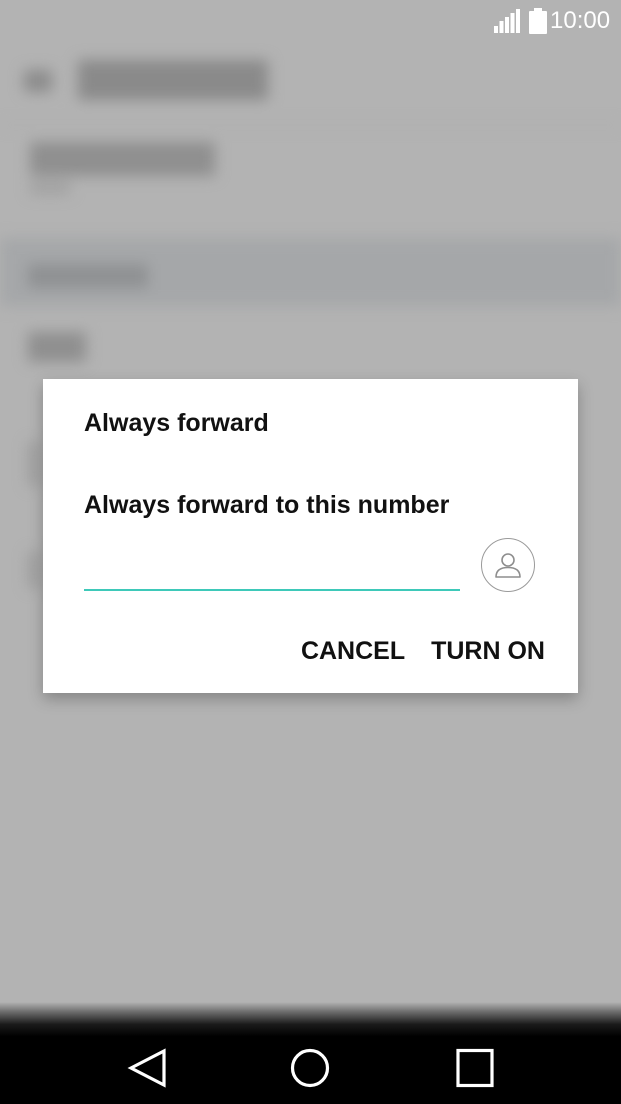 This screenshot has width=621, height=1104. What do you see at coordinates (310, 125) in the screenshot?
I see `background-divider` at bounding box center [310, 125].